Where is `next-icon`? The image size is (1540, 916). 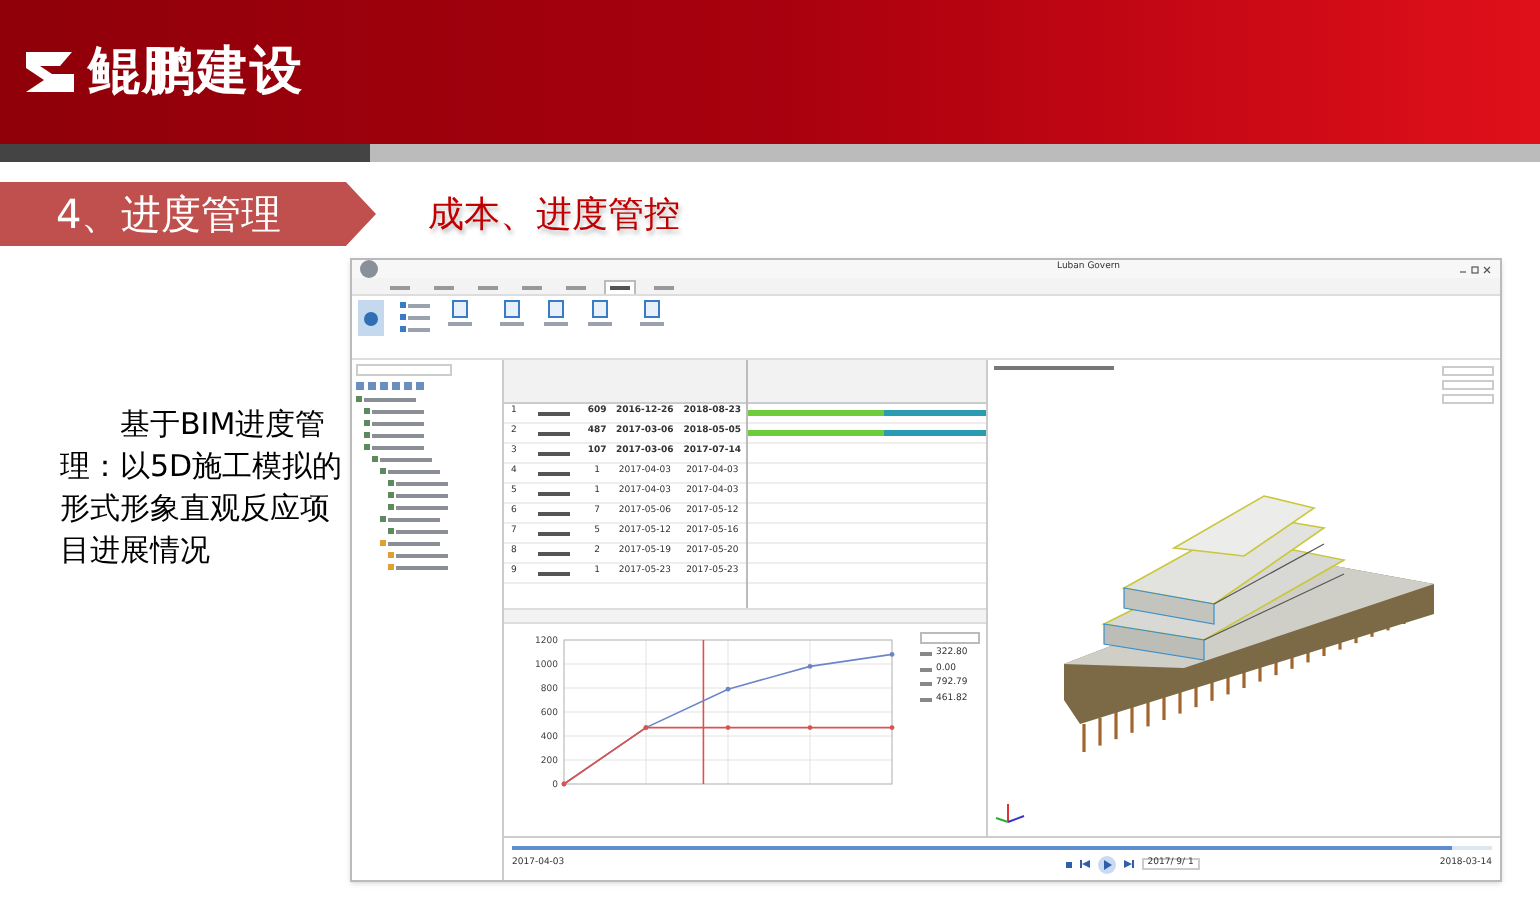 next-icon is located at coordinates (1128, 864).